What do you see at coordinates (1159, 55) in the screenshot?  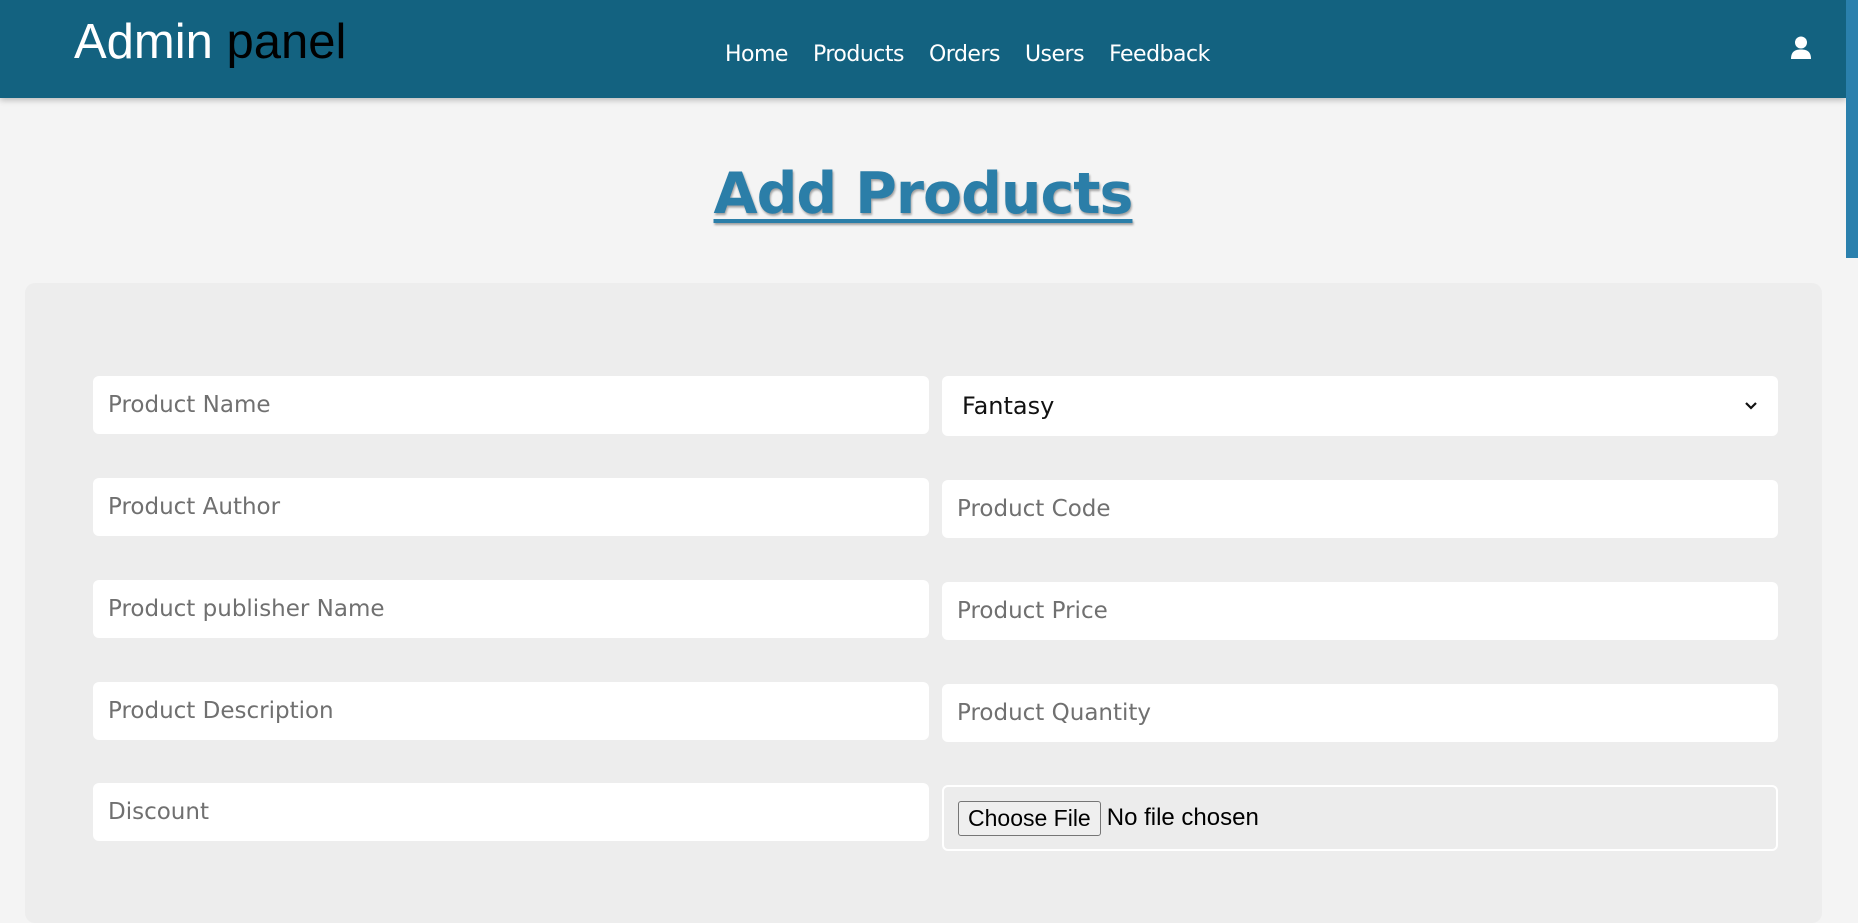 I see `nav-link-feedback: Feedback` at bounding box center [1159, 55].